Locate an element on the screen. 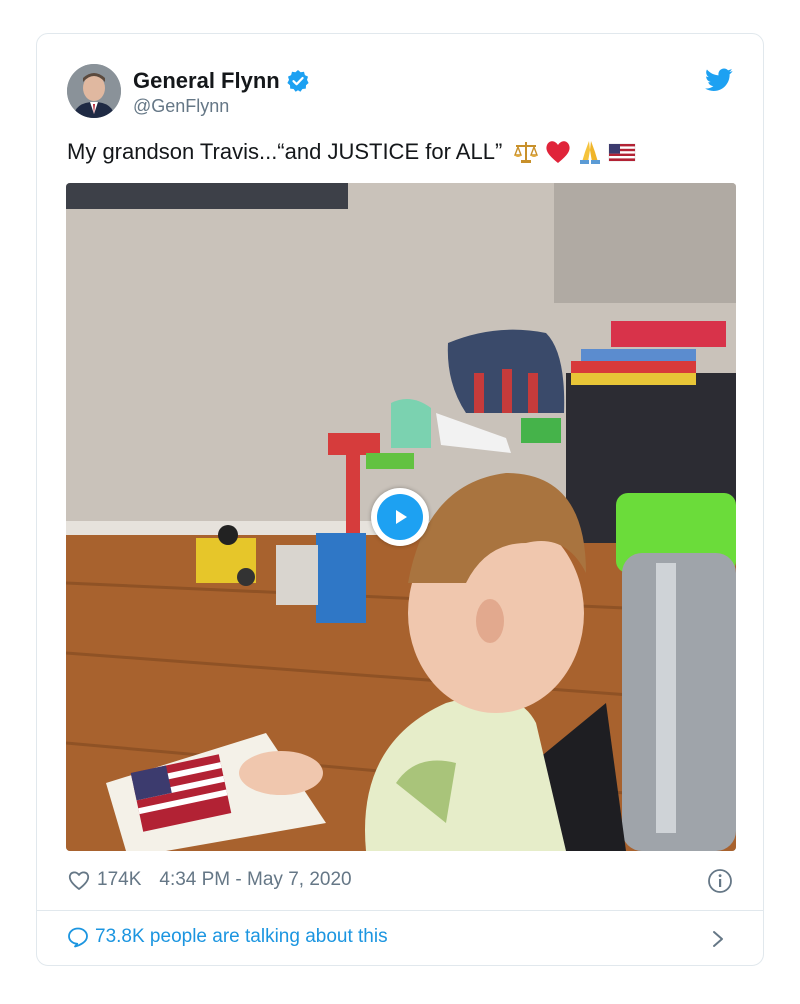 The width and height of the screenshot is (800, 1004). like-heart-icon is located at coordinates (79, 880).